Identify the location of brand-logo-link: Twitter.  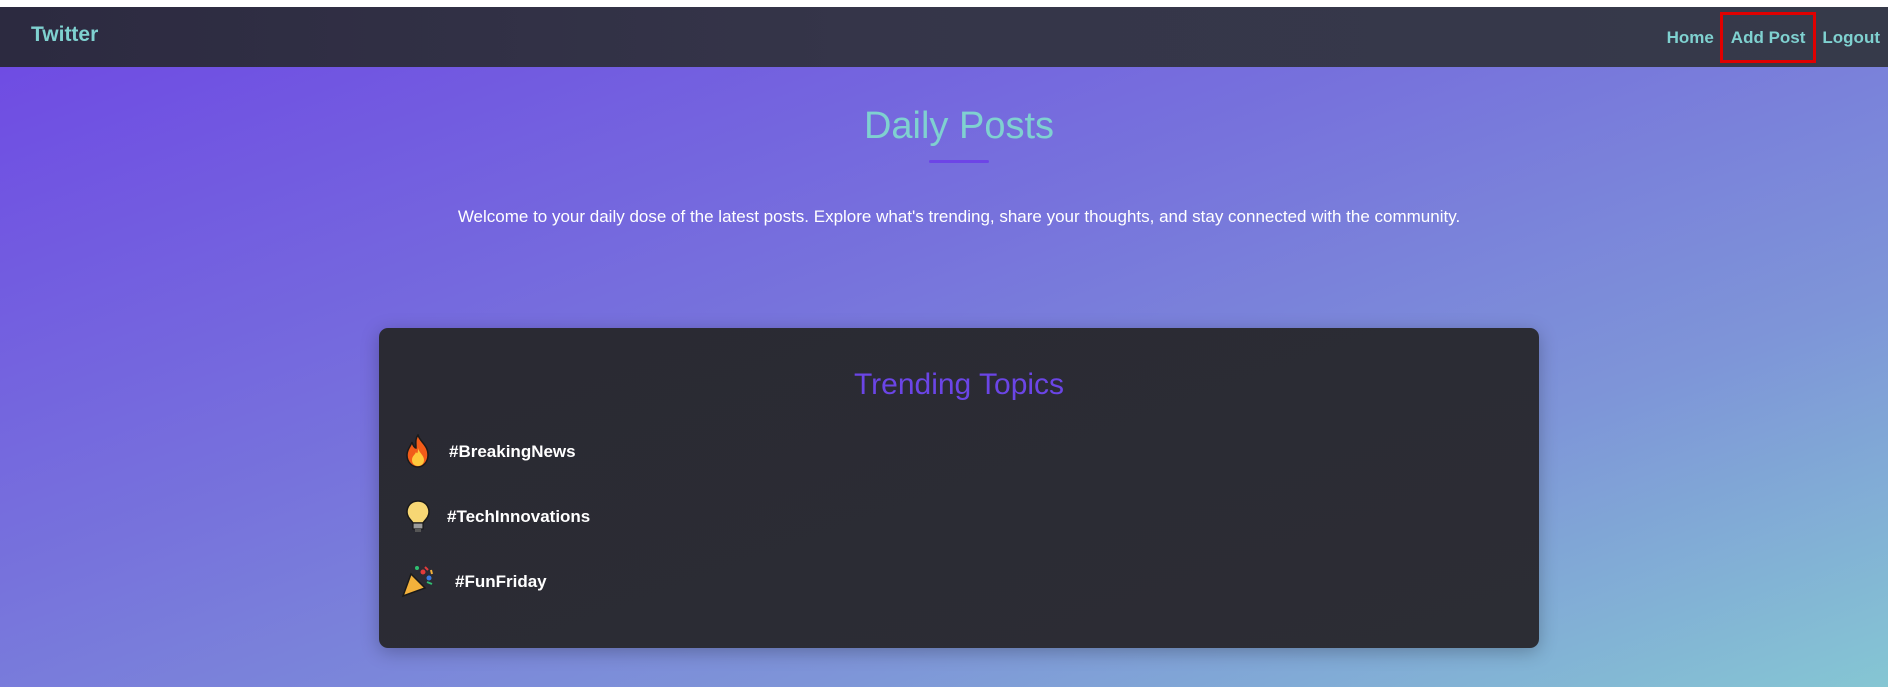
(64, 34).